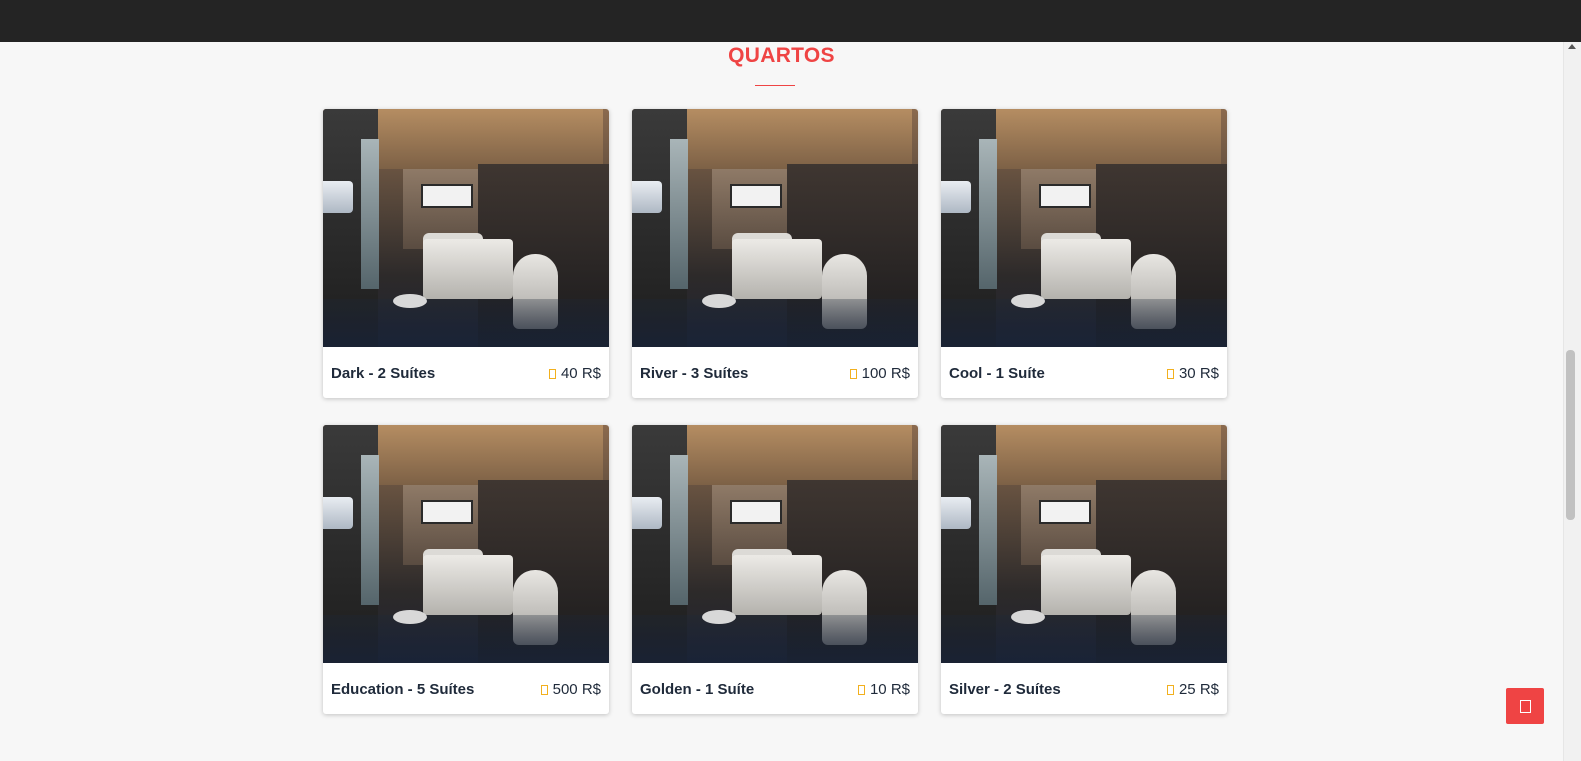 Image resolution: width=1581 pixels, height=761 pixels. I want to click on room-name: Cool - 1 Suíte, so click(997, 373).